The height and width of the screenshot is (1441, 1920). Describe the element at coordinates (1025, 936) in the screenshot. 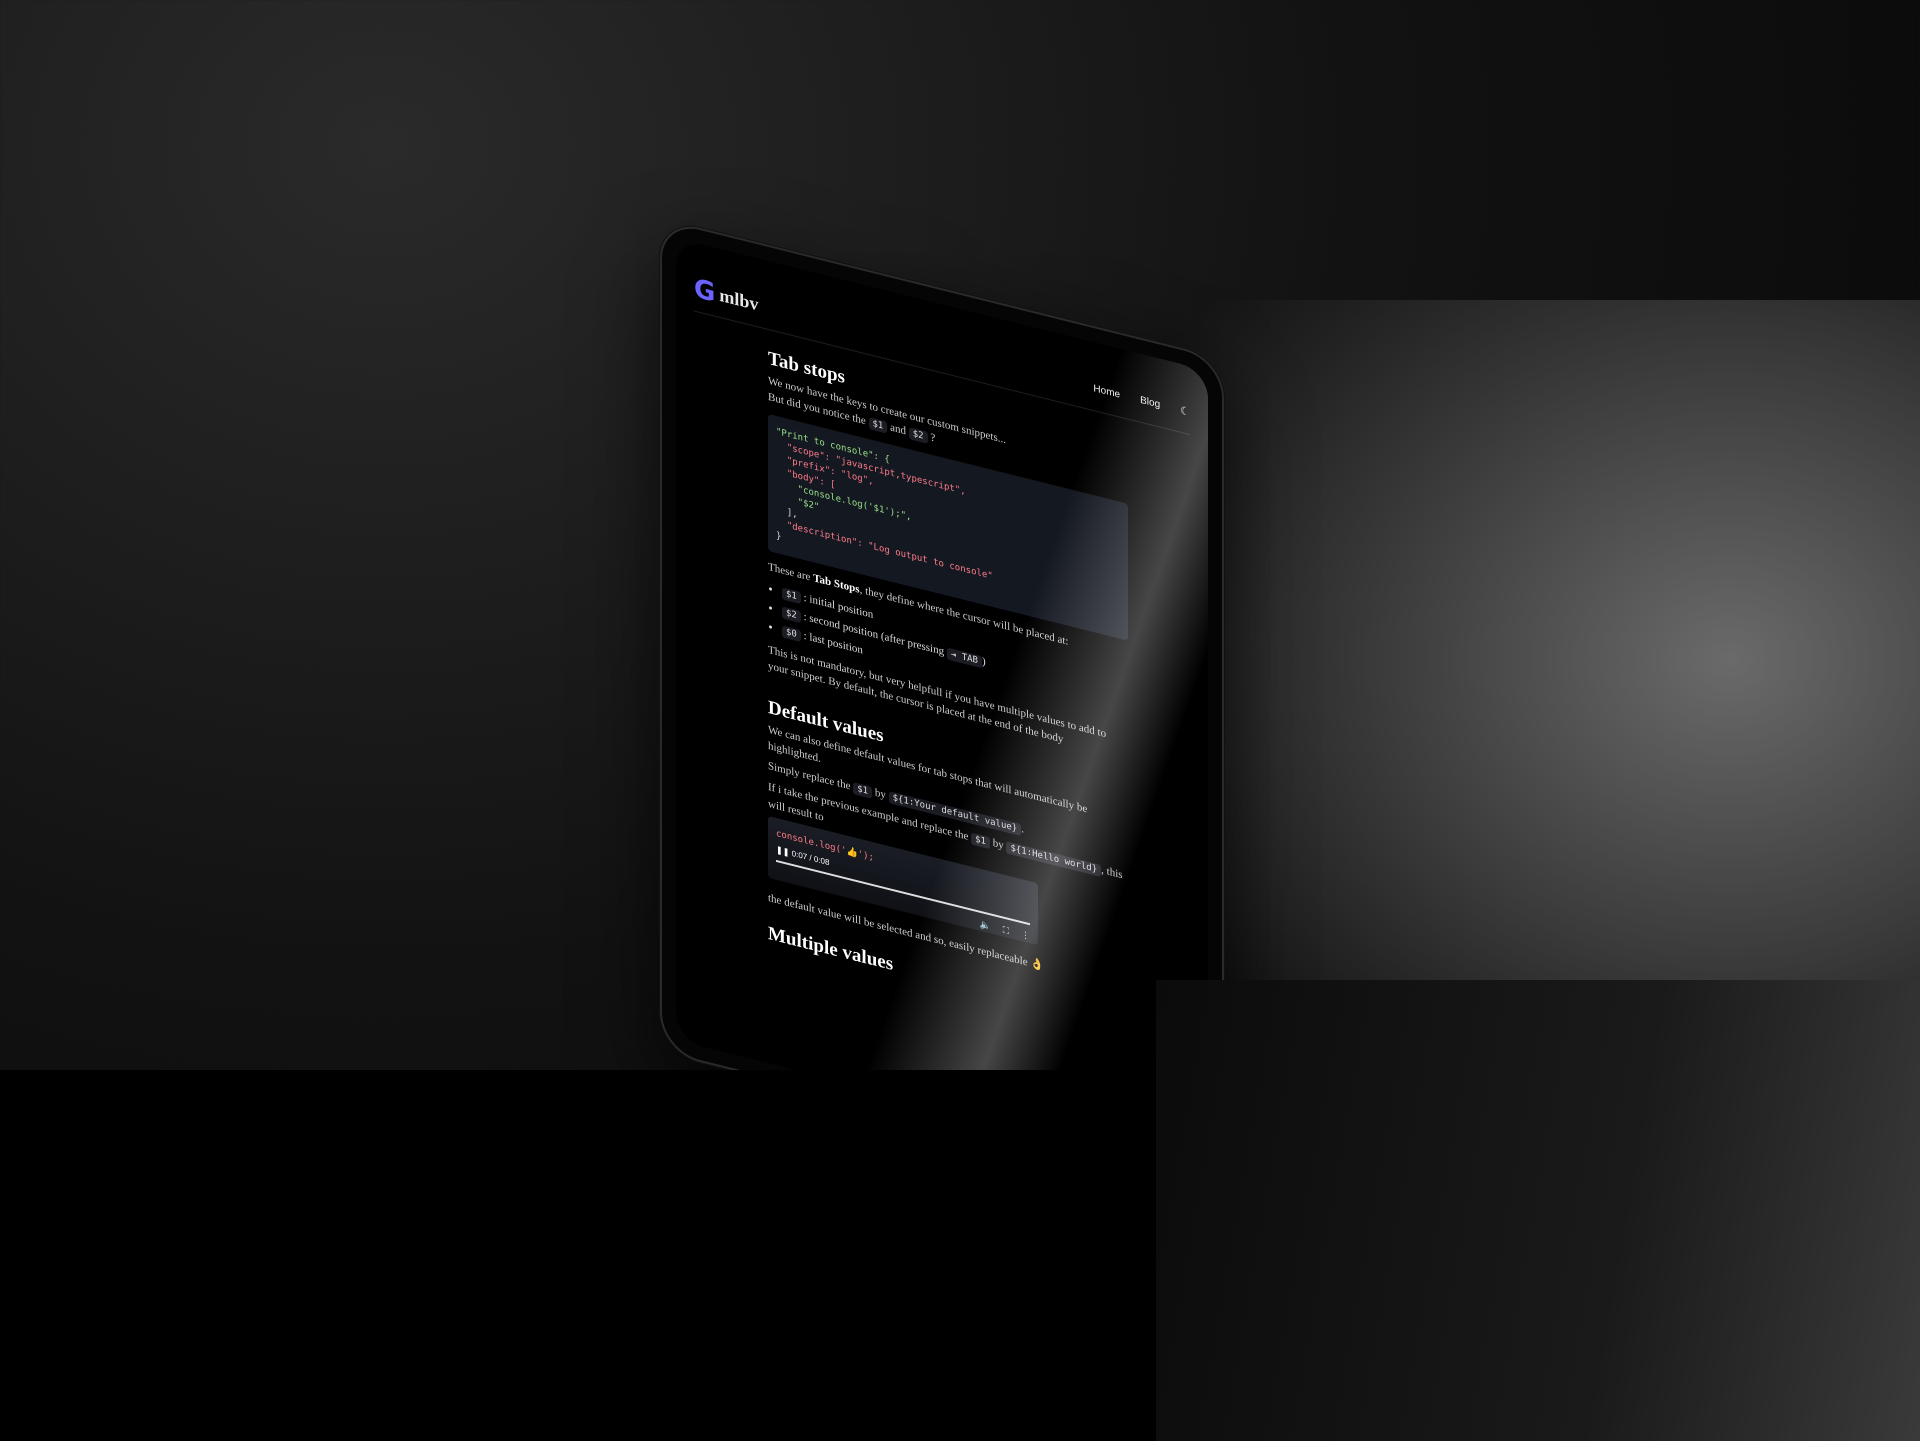

I see `more-options-icon: ⋮` at that location.